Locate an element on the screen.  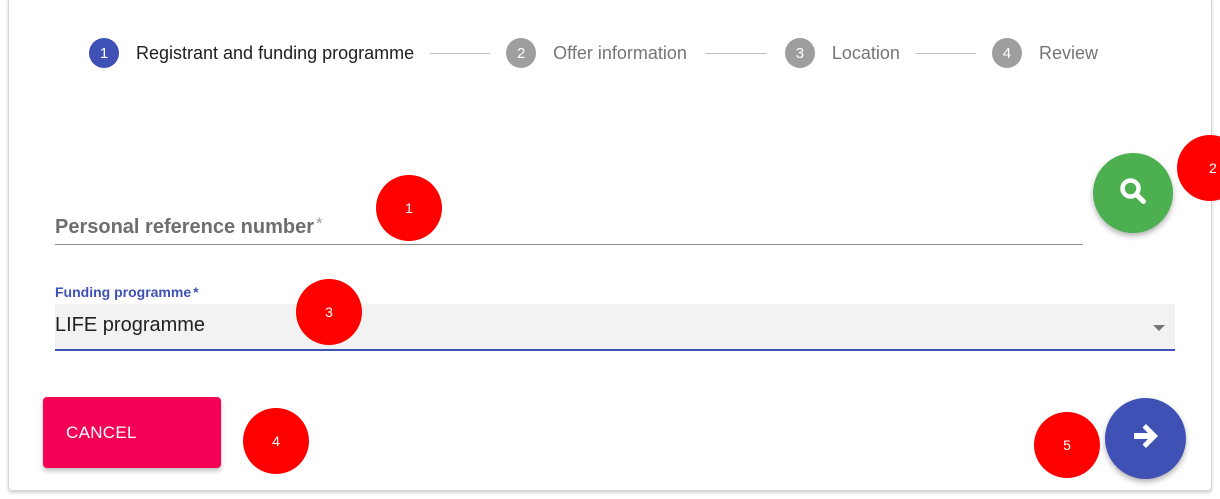
dropdown-caret-icon is located at coordinates (1159, 328).